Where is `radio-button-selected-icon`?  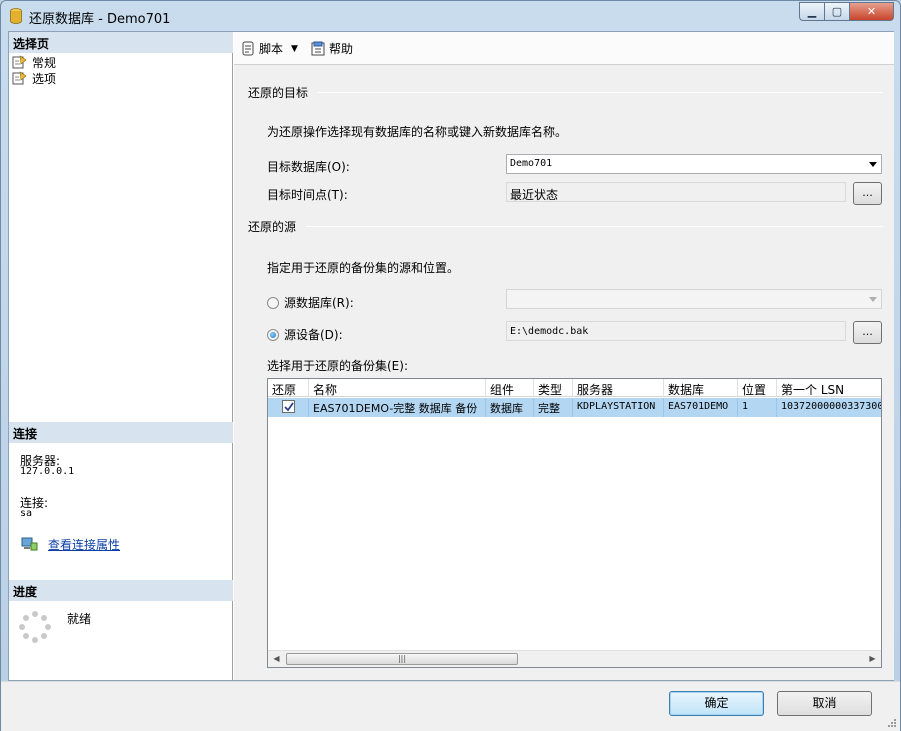 radio-button-selected-icon is located at coordinates (273, 334).